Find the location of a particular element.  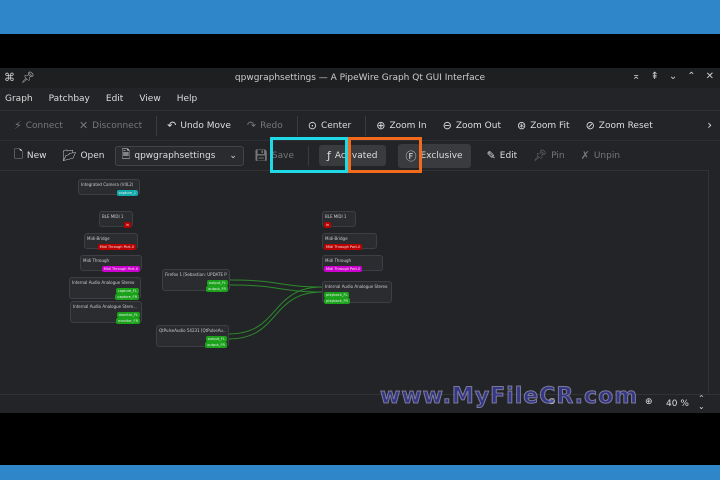

menu-patchbay: Patchbay is located at coordinates (72, 99).